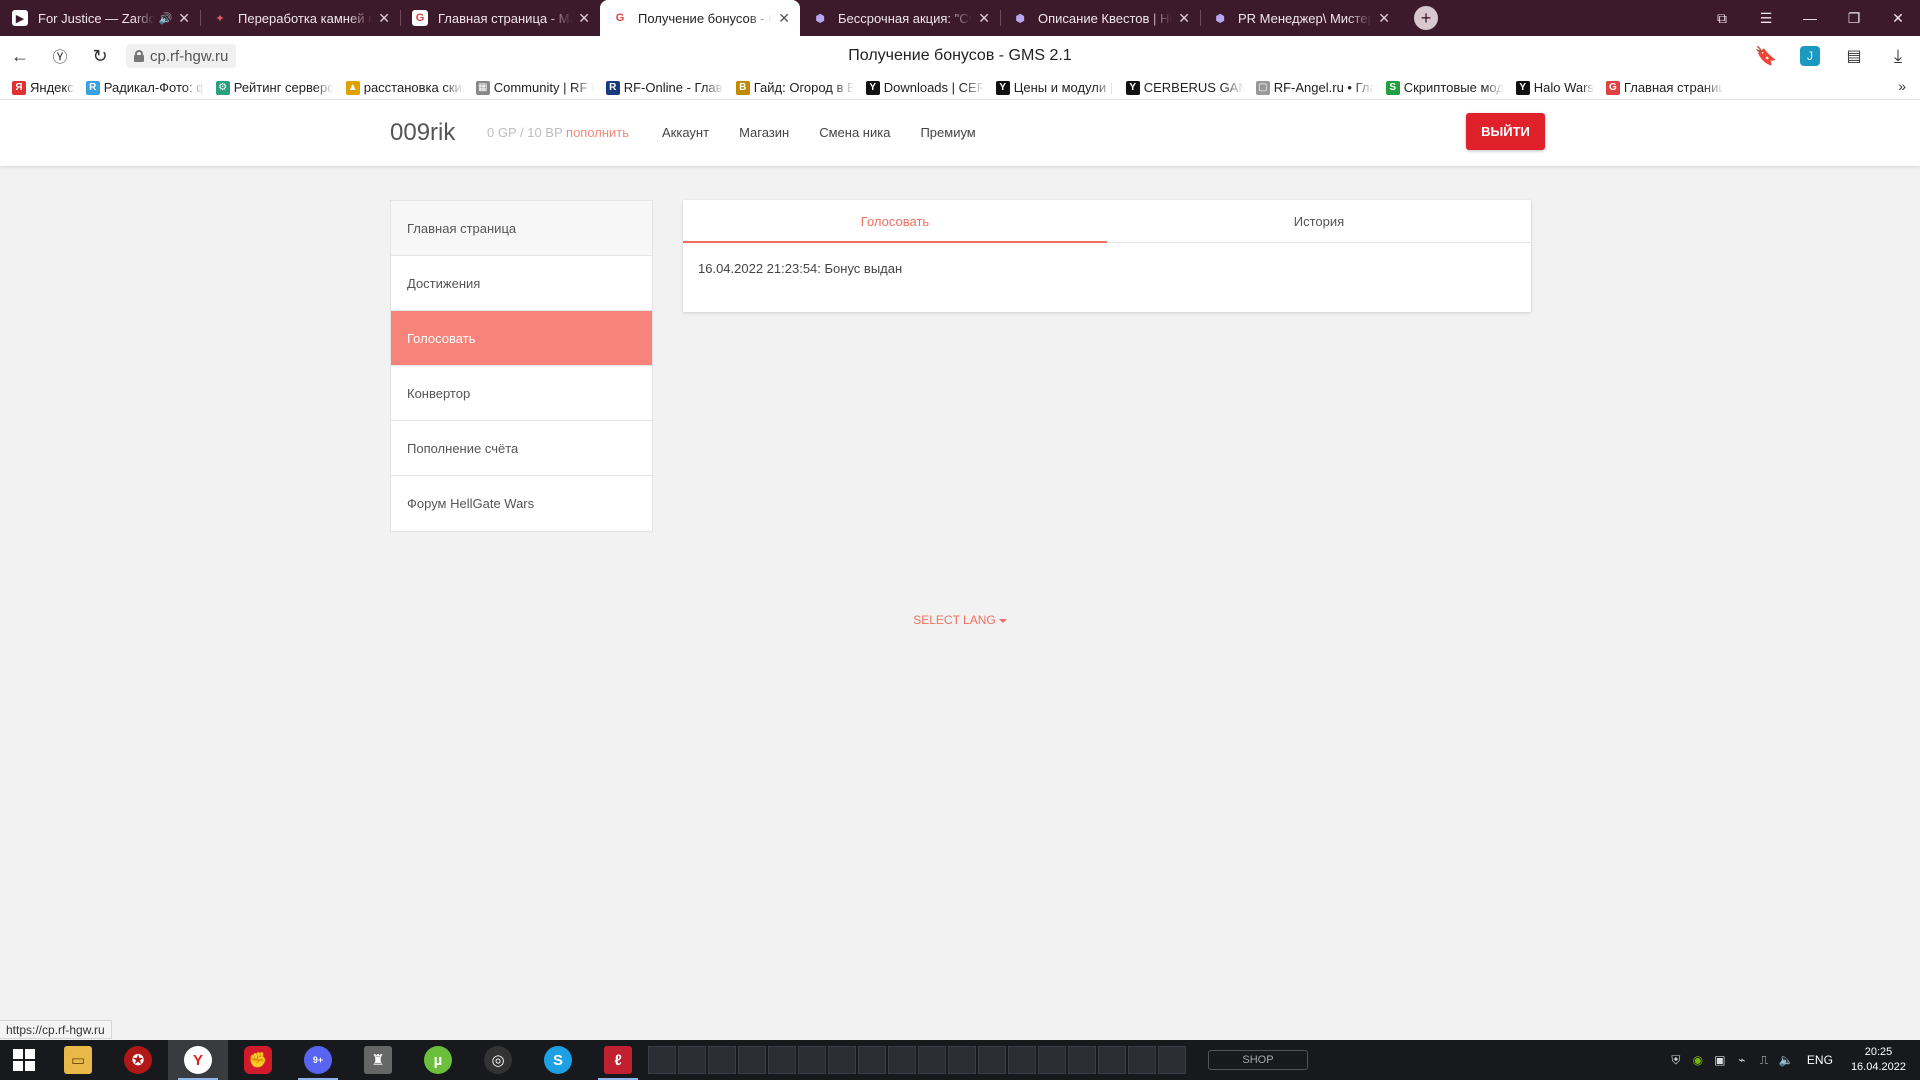  Describe the element at coordinates (438, 1060) in the screenshot. I see `taskbar-utorrent: µ` at that location.